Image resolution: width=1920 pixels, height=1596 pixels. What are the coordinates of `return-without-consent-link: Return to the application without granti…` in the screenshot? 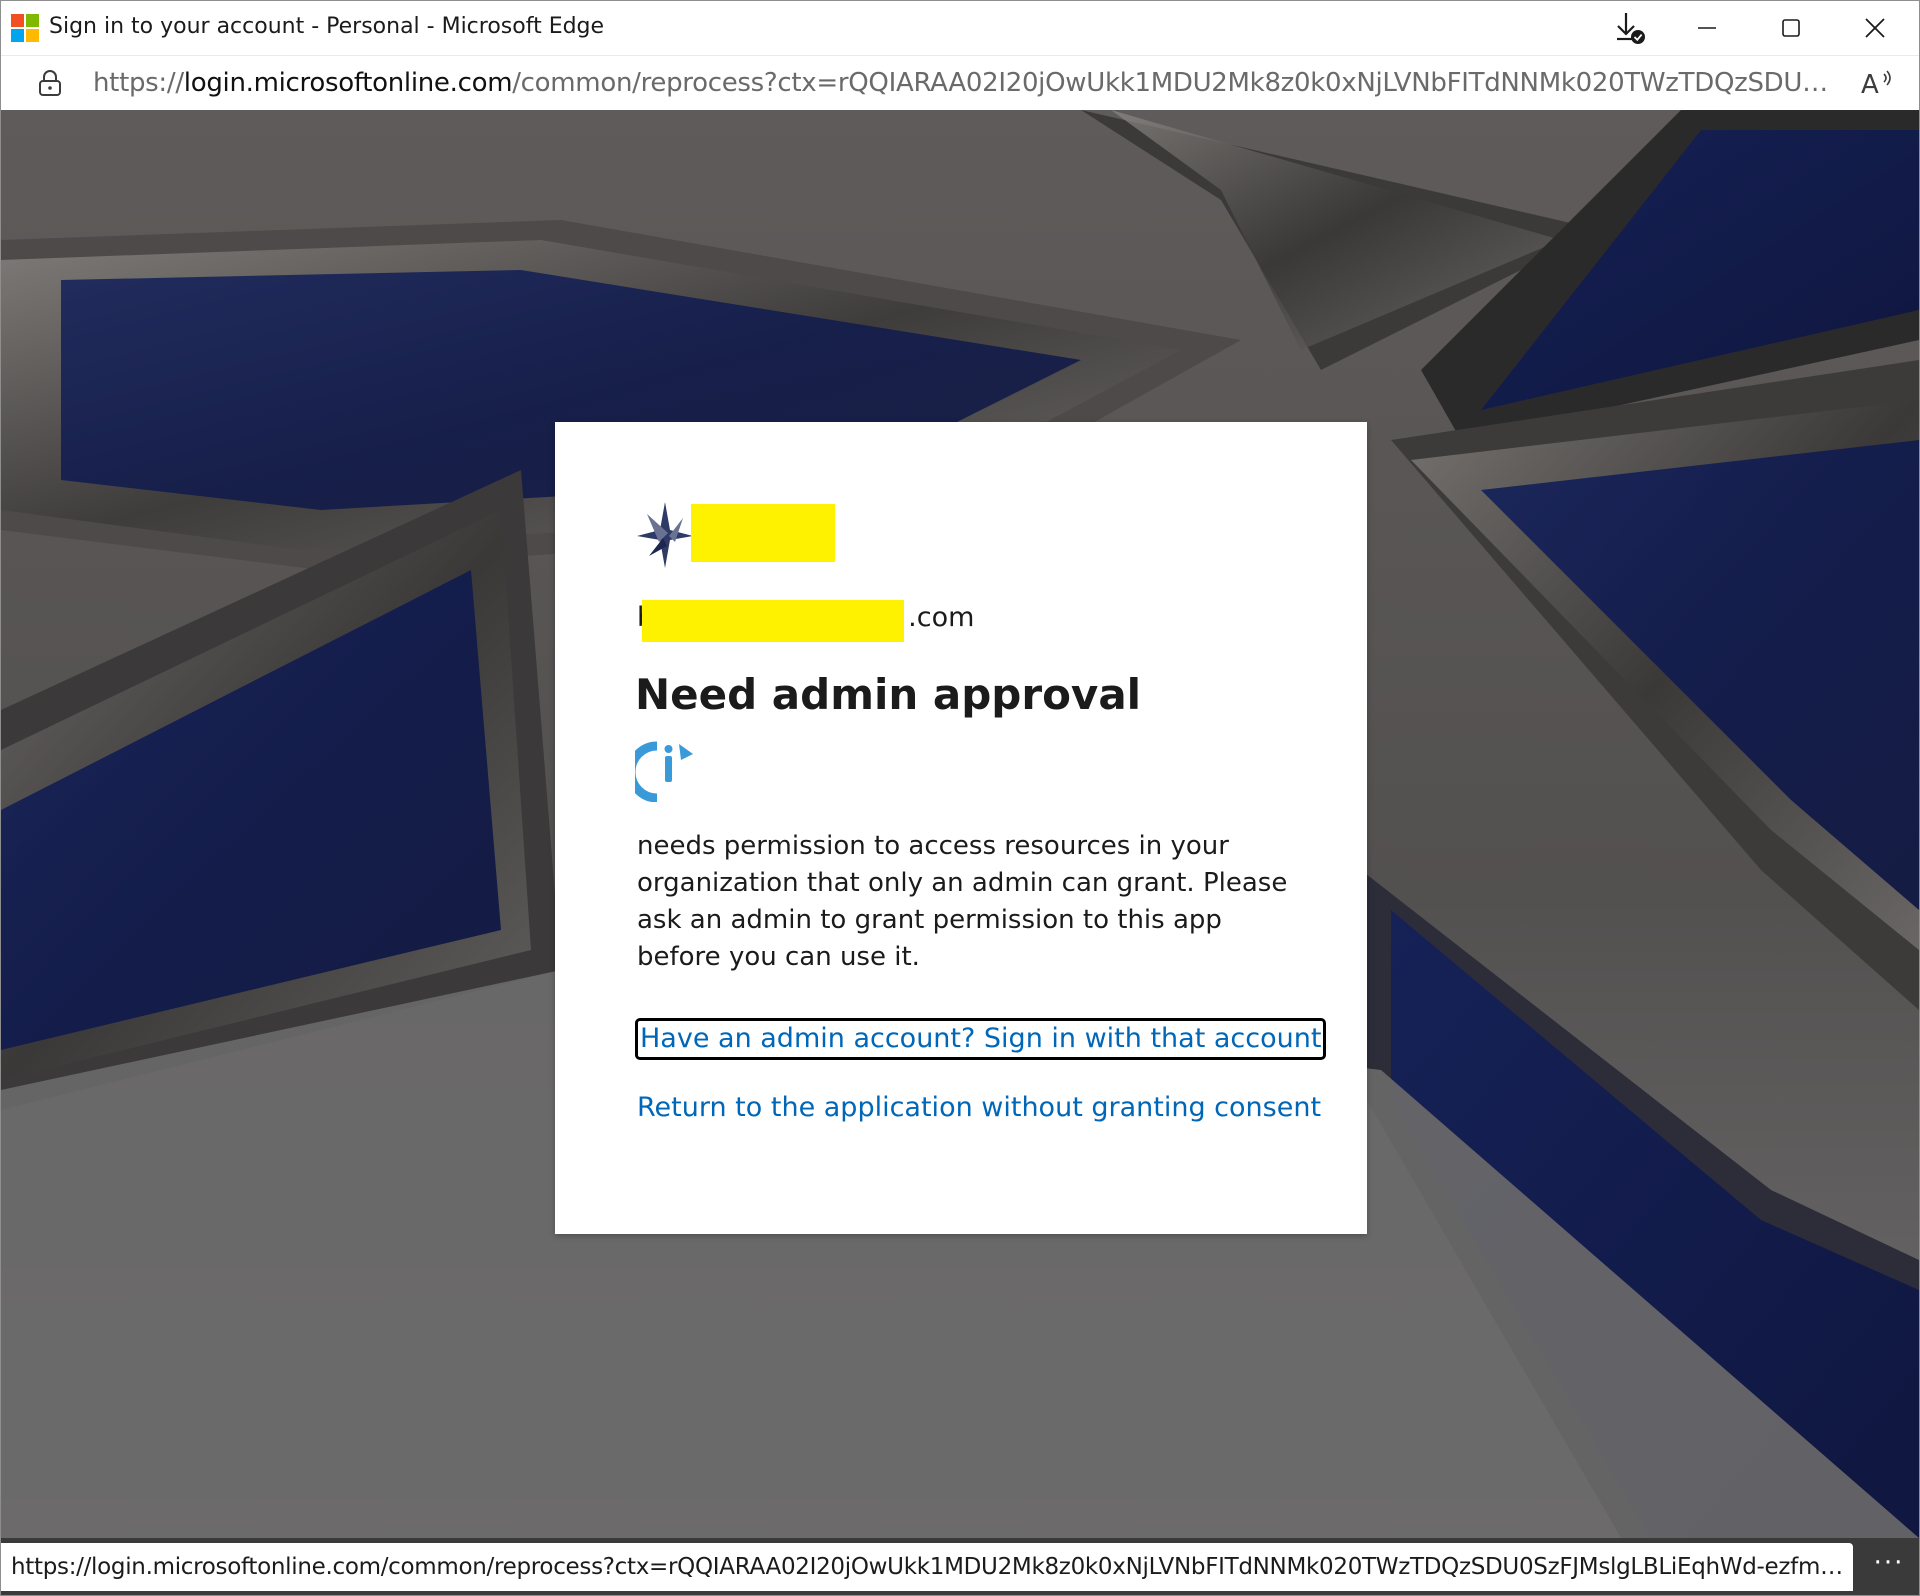 It's located at (979, 1108).